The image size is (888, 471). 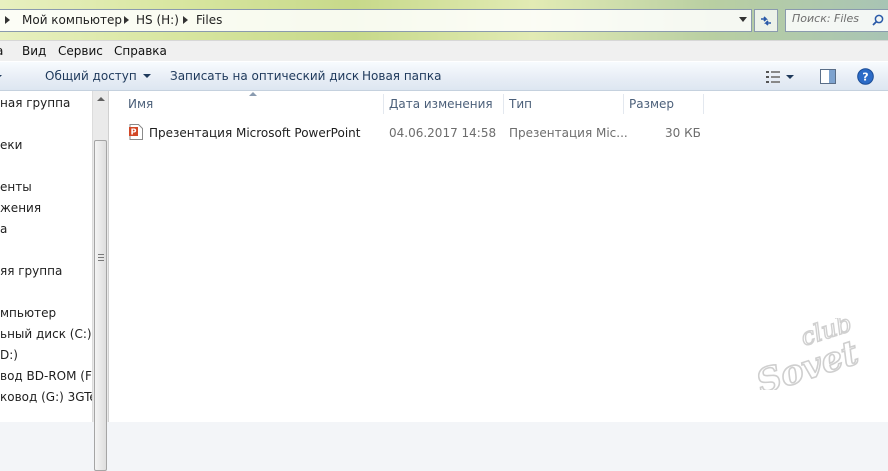 What do you see at coordinates (46, 334) in the screenshot?
I see `nav-item-local-disk-c: ьный диск (C:)` at bounding box center [46, 334].